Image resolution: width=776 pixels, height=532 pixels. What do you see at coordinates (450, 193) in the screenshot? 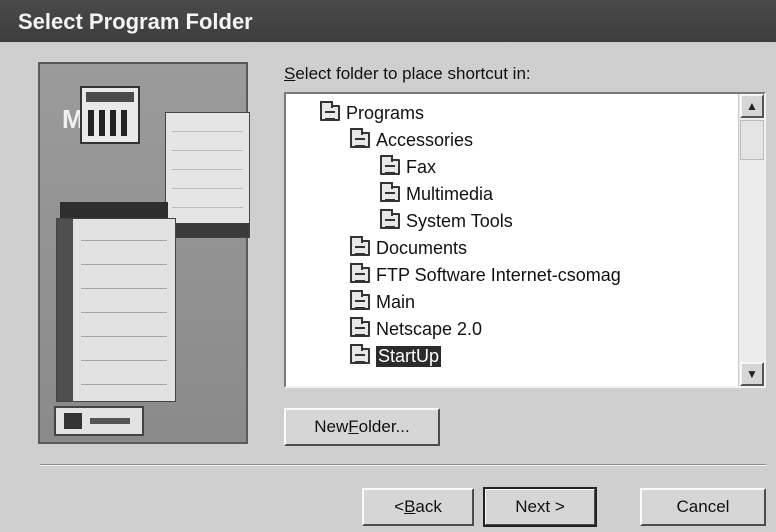
I see `tree-item-label: Multimedia` at bounding box center [450, 193].